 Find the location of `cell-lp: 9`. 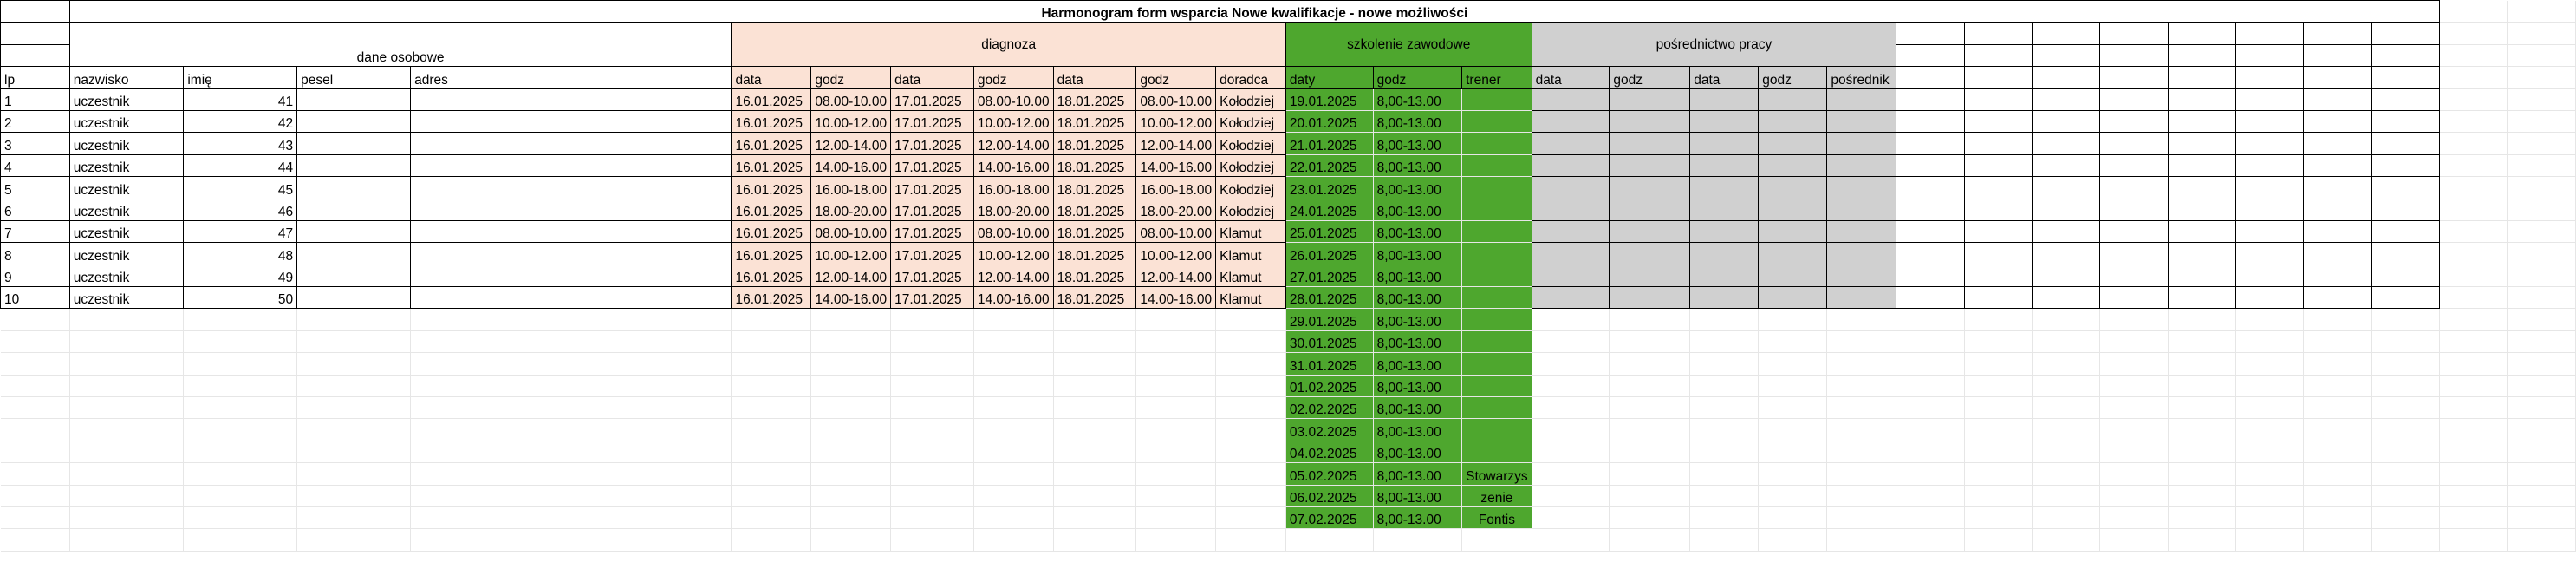

cell-lp: 9 is located at coordinates (35, 276).